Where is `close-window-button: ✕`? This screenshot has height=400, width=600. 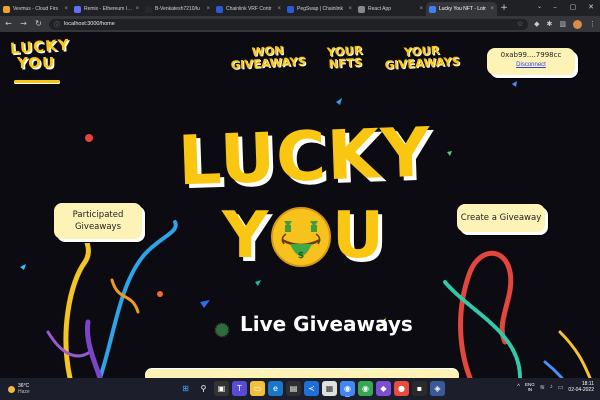 close-window-button: ✕ is located at coordinates (591, 7).